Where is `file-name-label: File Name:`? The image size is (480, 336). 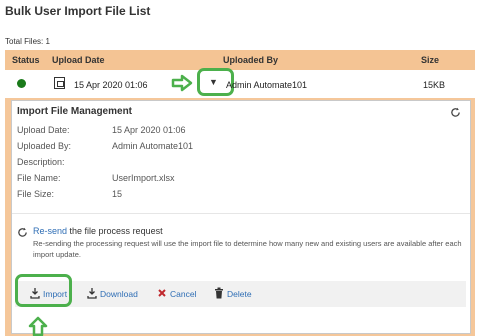
file-name-label: File Name: is located at coordinates (39, 178).